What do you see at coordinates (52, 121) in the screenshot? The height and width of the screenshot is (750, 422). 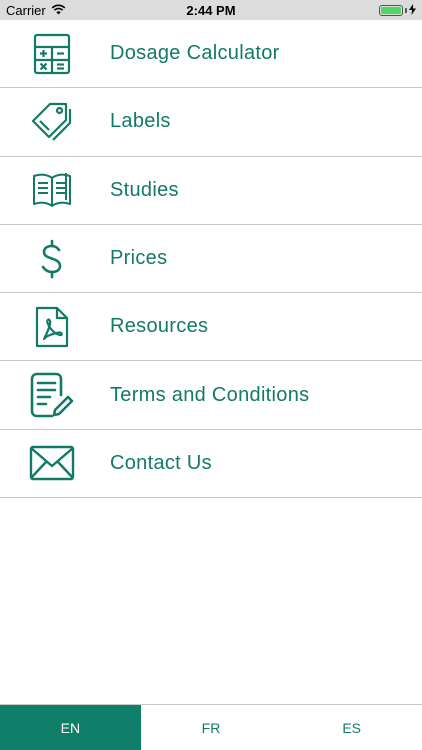 I see `tag-icon` at bounding box center [52, 121].